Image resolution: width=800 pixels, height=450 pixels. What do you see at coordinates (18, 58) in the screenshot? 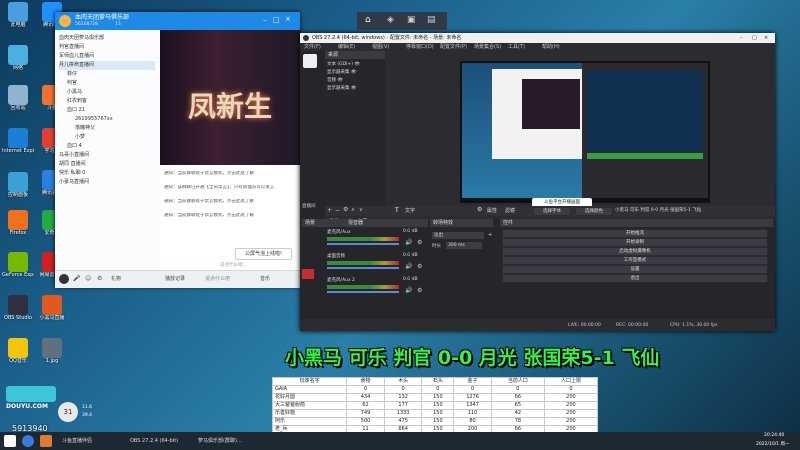
I see `desktop-icon: 网络` at bounding box center [18, 58].